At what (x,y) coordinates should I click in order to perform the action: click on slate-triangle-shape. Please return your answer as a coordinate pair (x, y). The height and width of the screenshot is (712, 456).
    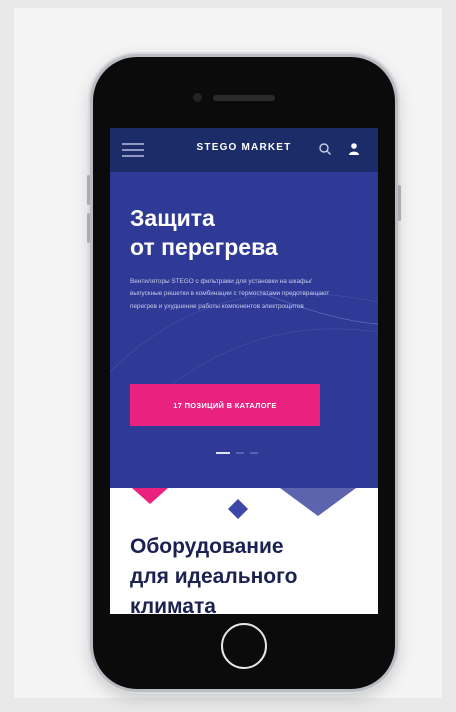
    Looking at the image, I should click on (318, 502).